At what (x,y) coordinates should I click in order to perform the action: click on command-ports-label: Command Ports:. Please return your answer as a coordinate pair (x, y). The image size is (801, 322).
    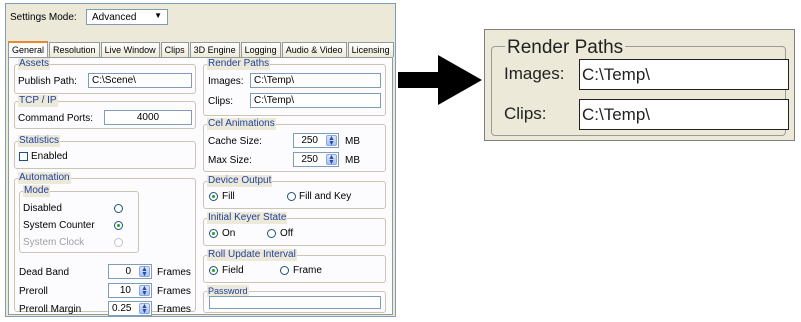
    Looking at the image, I should click on (56, 118).